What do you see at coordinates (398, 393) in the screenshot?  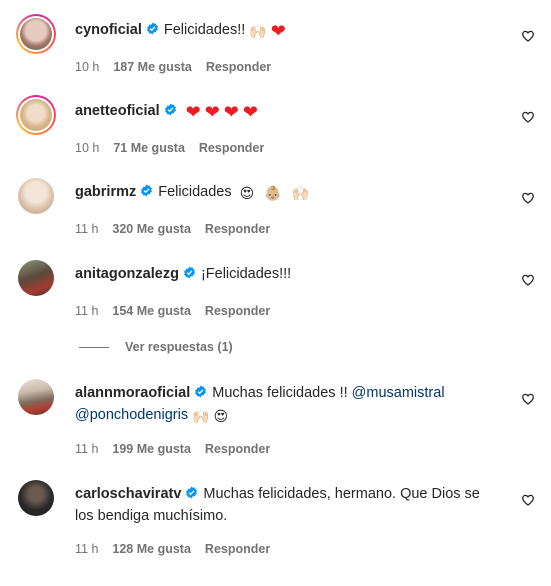 I see `mention-link: @musamistral` at bounding box center [398, 393].